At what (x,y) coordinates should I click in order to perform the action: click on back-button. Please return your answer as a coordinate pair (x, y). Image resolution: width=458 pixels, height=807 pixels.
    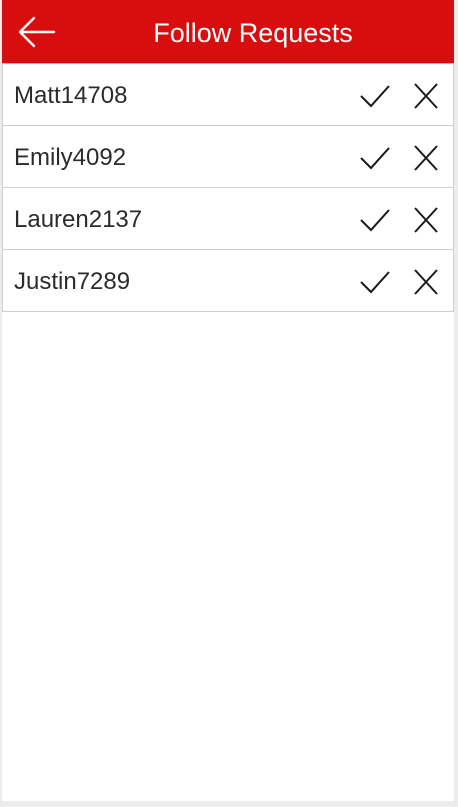
    Looking at the image, I should click on (37, 32).